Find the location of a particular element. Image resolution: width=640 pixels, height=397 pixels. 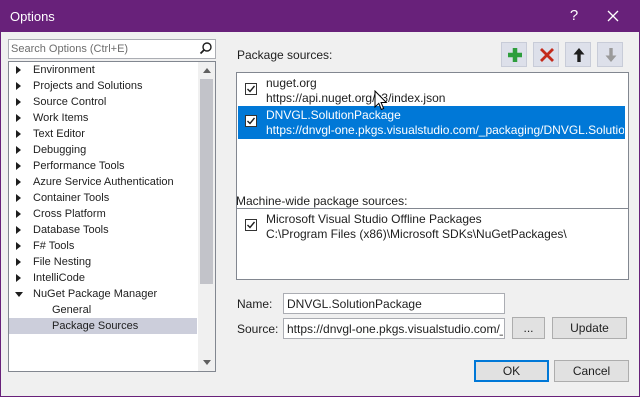

tree-item-label: Projects and Solutions is located at coordinates (88, 86).